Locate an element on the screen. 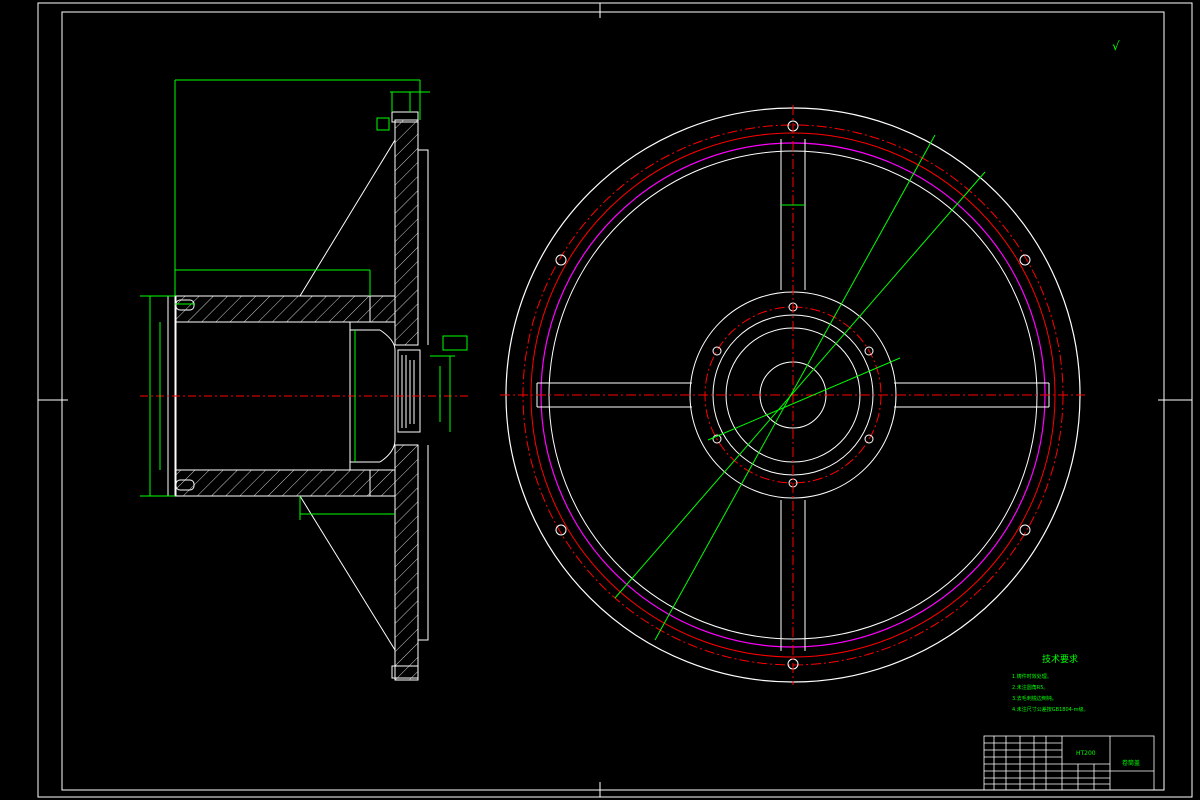 Image resolution: width=1200 pixels, height=800 pixels. tech-requirement-item: 1.铸件时效处理。 is located at coordinates (1032, 676).